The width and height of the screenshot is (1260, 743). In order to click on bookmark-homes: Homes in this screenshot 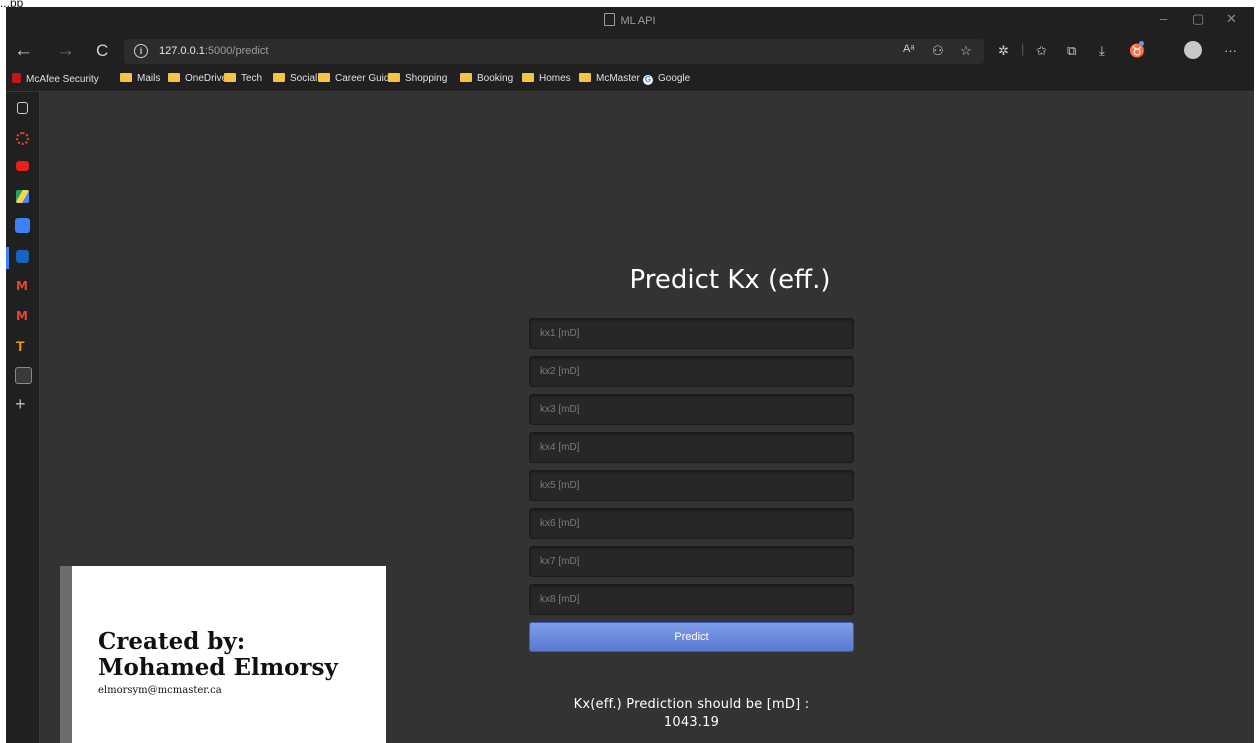, I will do `click(546, 78)`.